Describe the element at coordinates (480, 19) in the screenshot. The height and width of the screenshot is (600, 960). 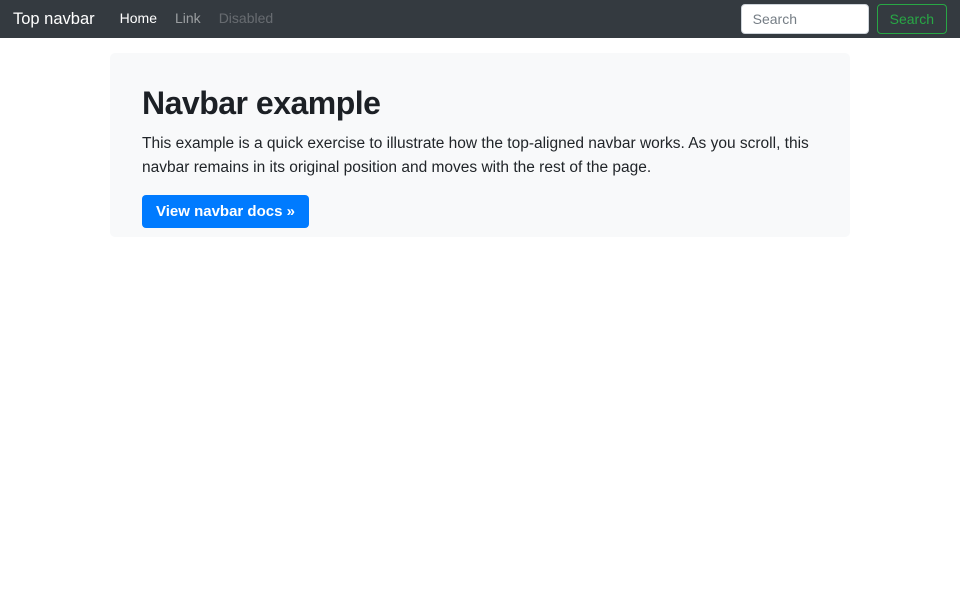
I see `top-navbar: Top navbar Home Link Disabled Search` at that location.